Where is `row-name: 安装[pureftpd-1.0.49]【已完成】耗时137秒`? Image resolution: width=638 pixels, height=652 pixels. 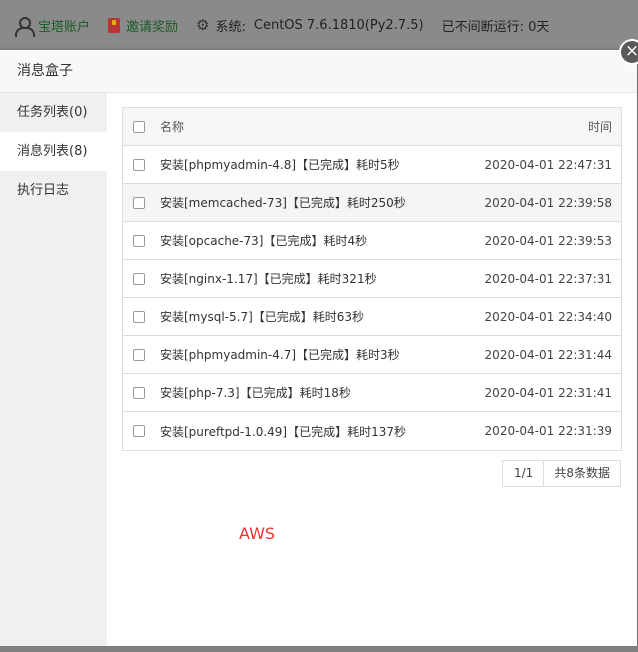 row-name: 安装[pureftpd-1.0.49]【已完成】耗时137秒 is located at coordinates (283, 431).